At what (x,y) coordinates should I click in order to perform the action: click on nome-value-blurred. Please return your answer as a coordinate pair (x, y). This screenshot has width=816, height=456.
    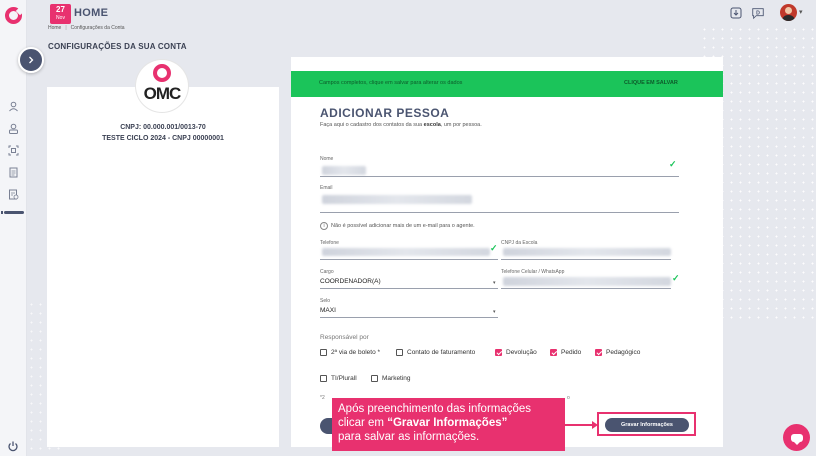
    Looking at the image, I should click on (344, 170).